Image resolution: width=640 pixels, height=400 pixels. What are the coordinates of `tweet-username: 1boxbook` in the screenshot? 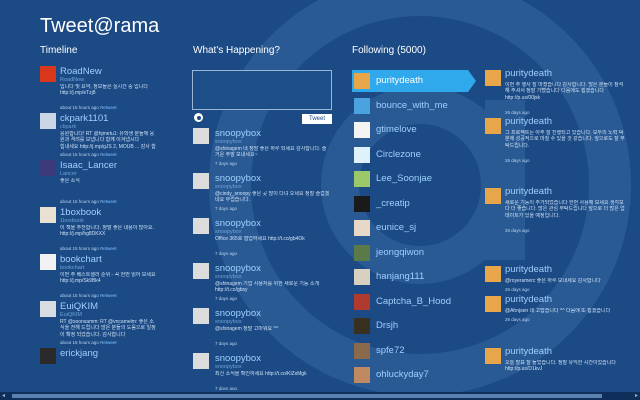 It's located at (80, 212).